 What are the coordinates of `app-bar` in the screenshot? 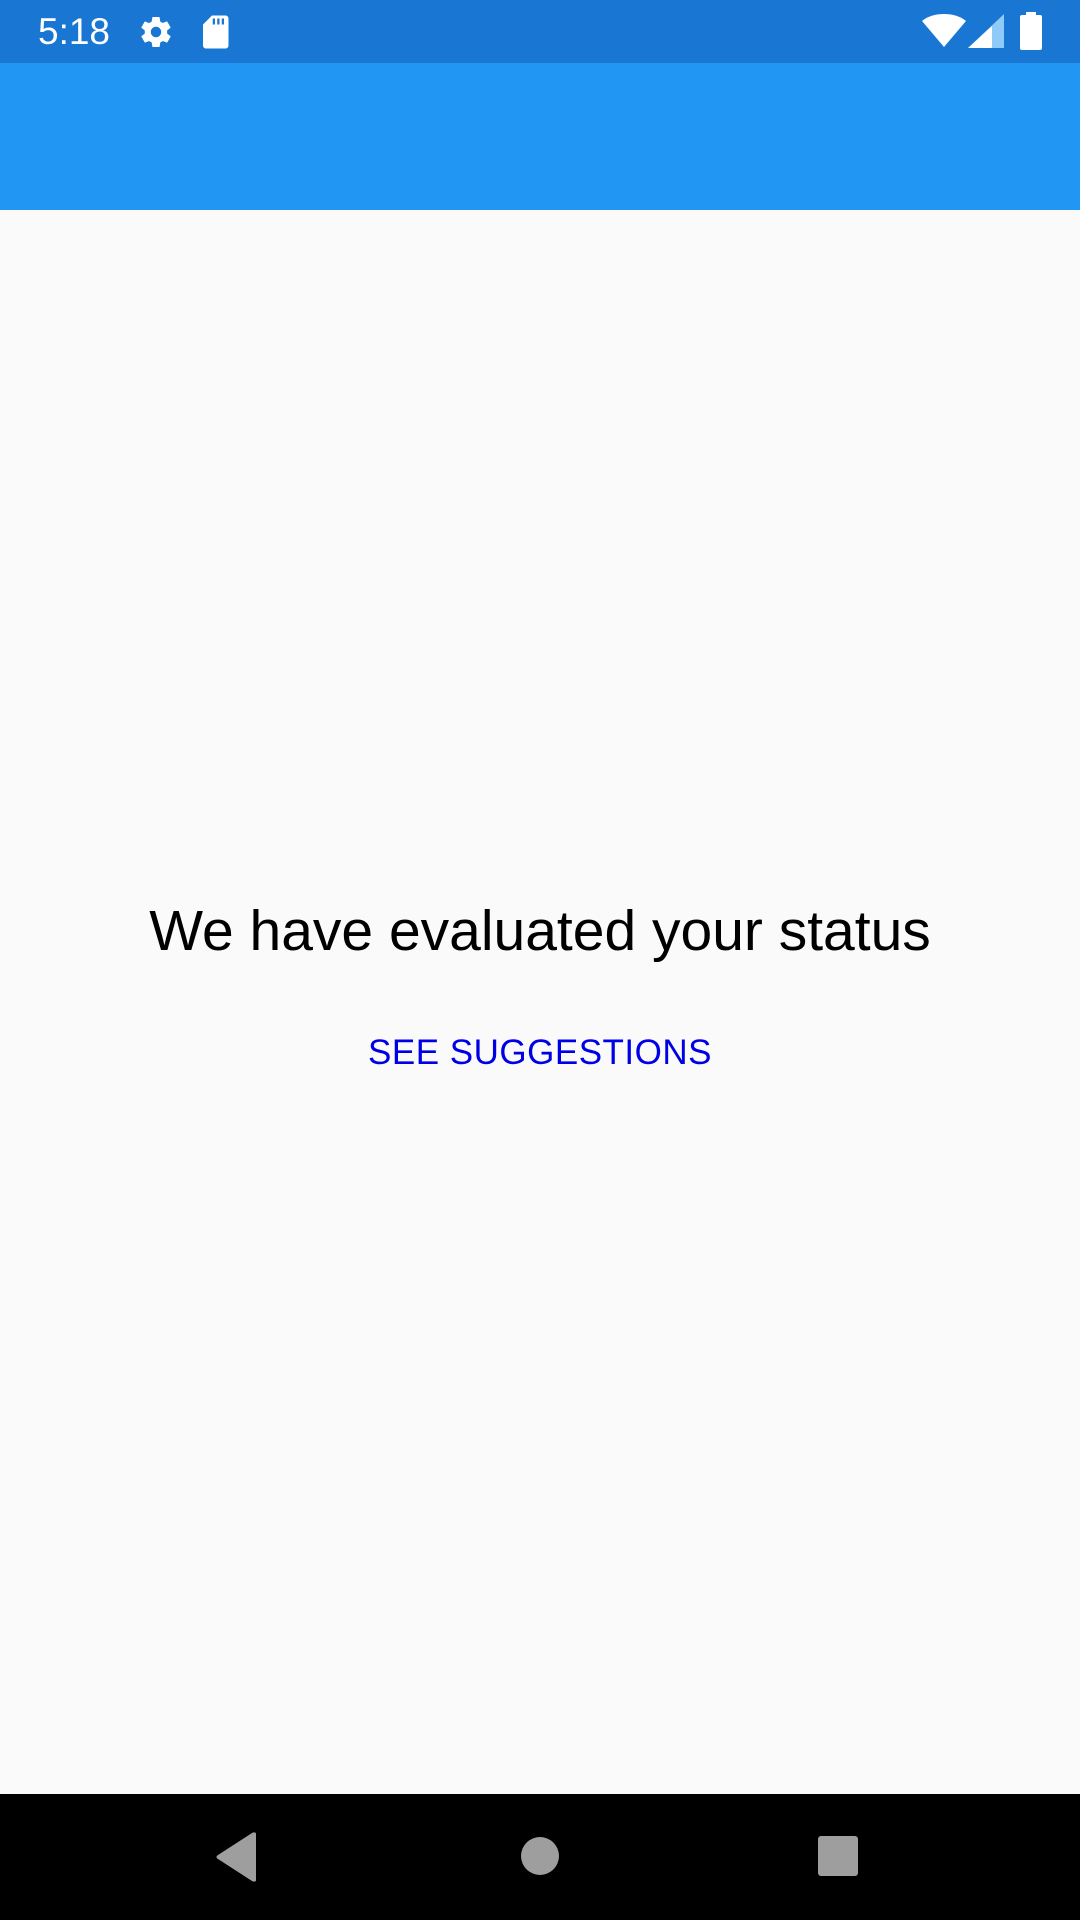 It's located at (540, 136).